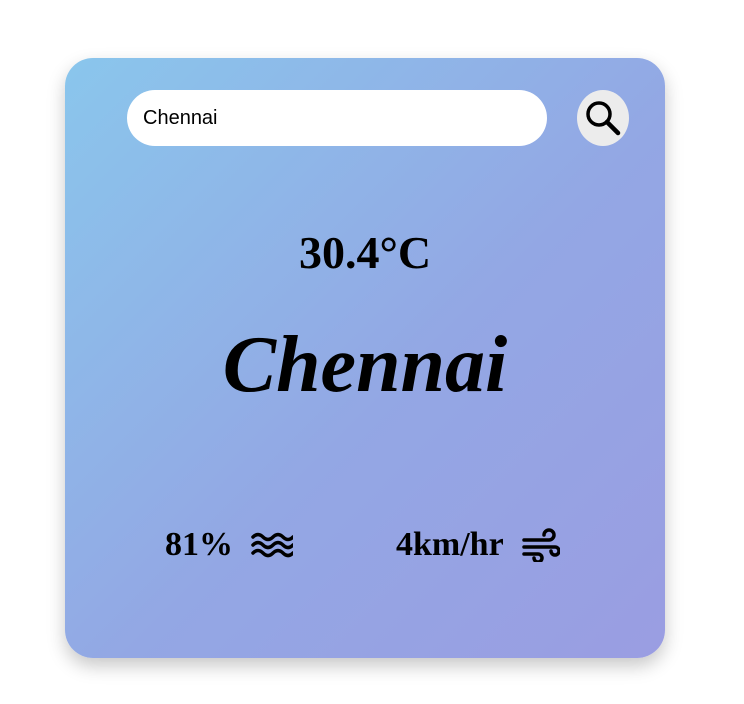 The height and width of the screenshot is (704, 744). I want to click on city-name: Chennai, so click(365, 365).